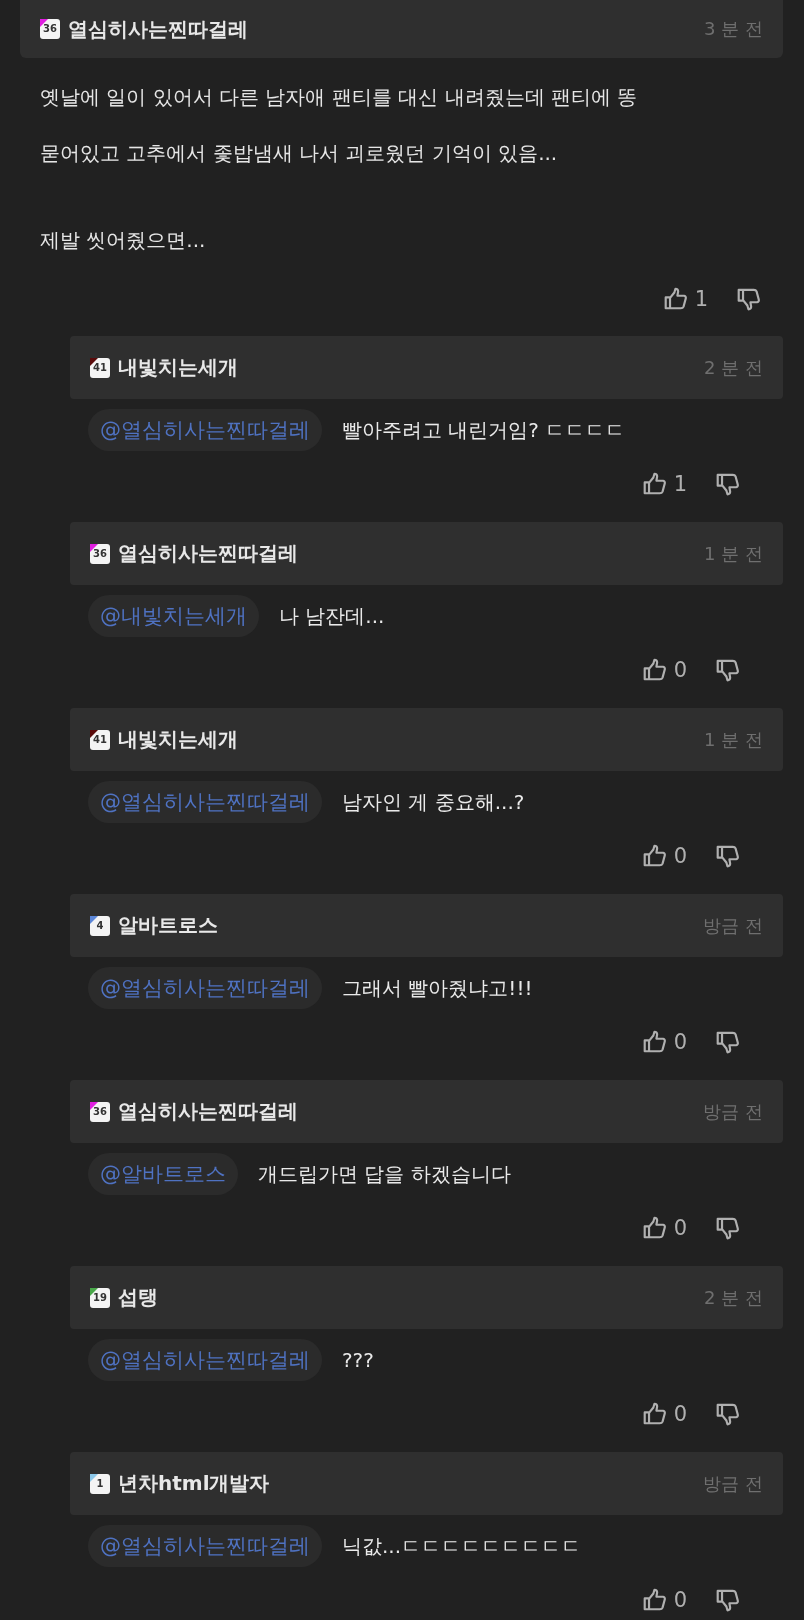 This screenshot has height=1620, width=804. What do you see at coordinates (168, 925) in the screenshot?
I see `author-name: 알바트로스` at bounding box center [168, 925].